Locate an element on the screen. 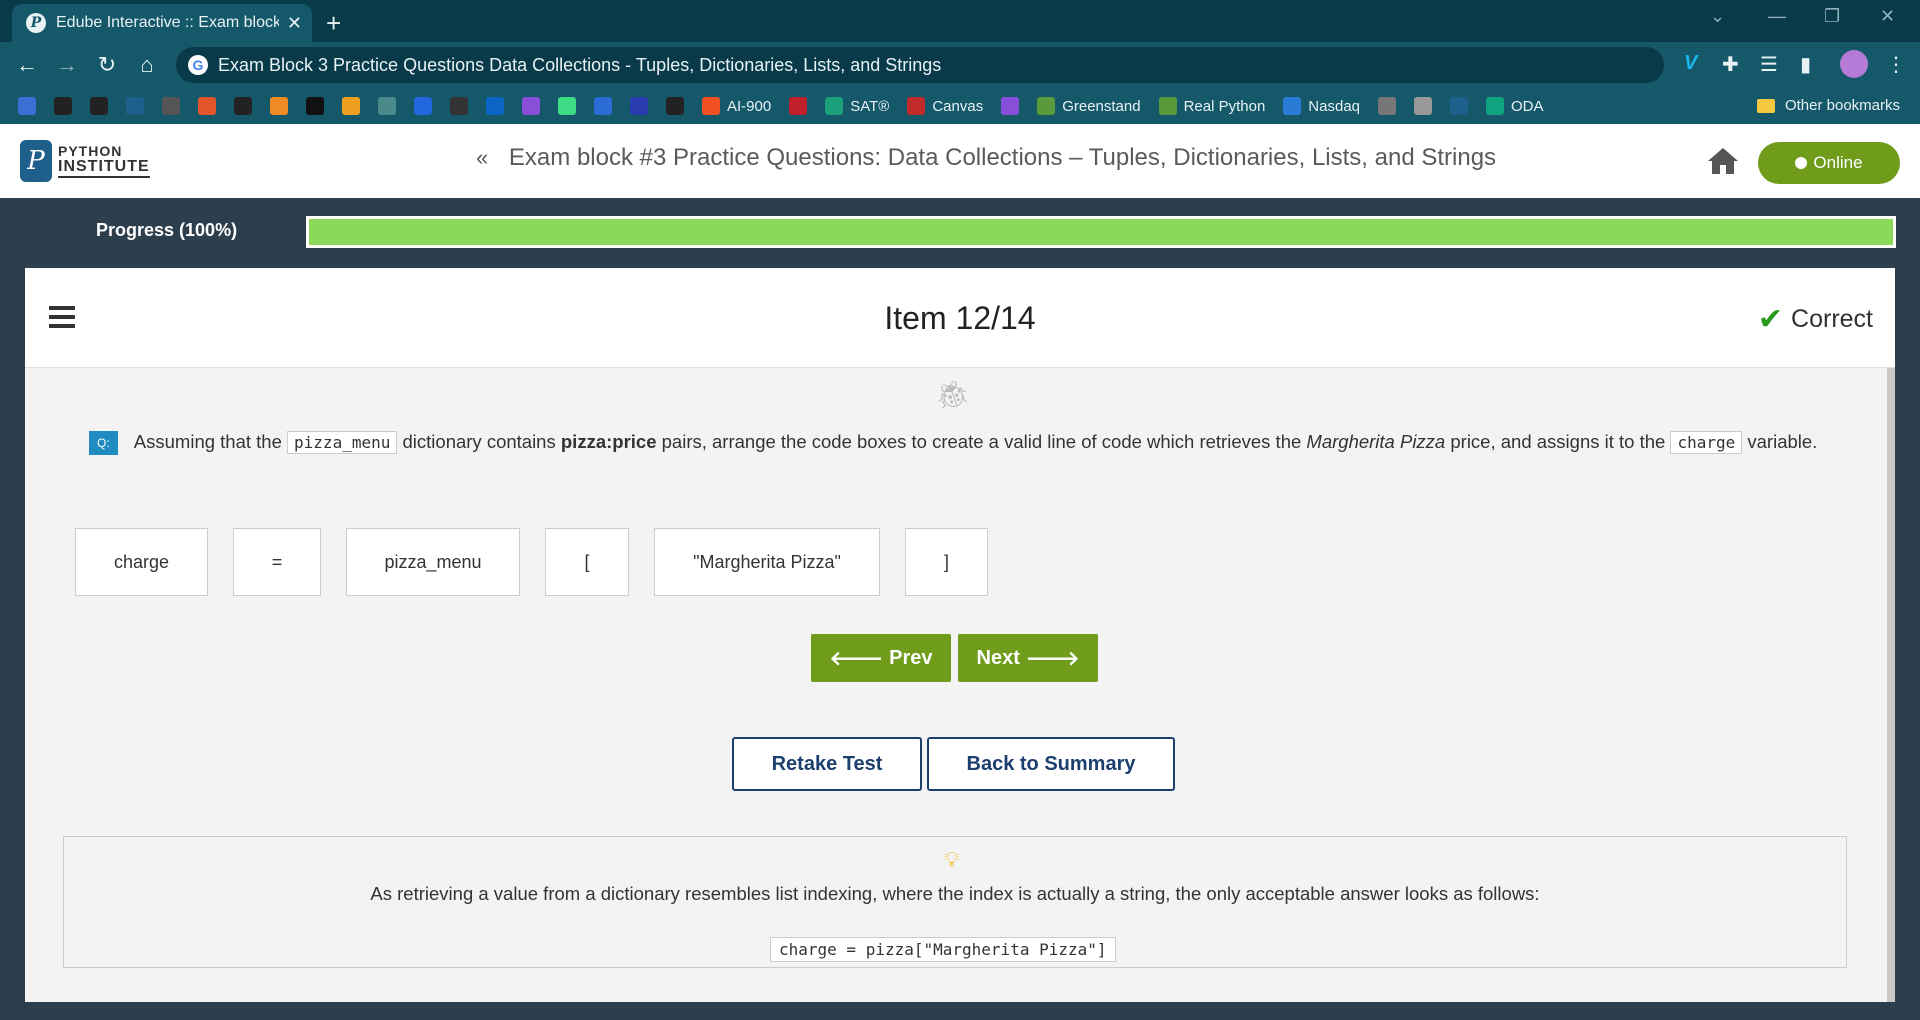 This screenshot has width=1920, height=1020. extensions-puzzle-icon: ✚ is located at coordinates (1730, 64).